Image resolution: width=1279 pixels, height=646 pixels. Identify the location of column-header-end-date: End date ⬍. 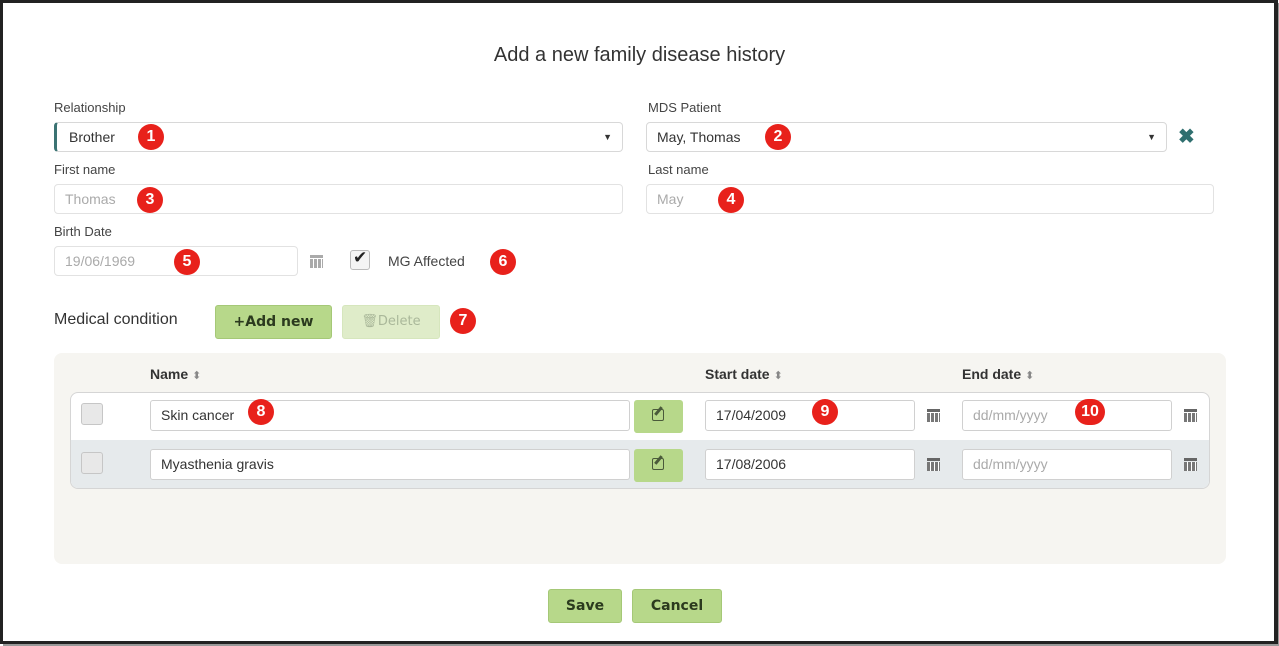
(998, 374).